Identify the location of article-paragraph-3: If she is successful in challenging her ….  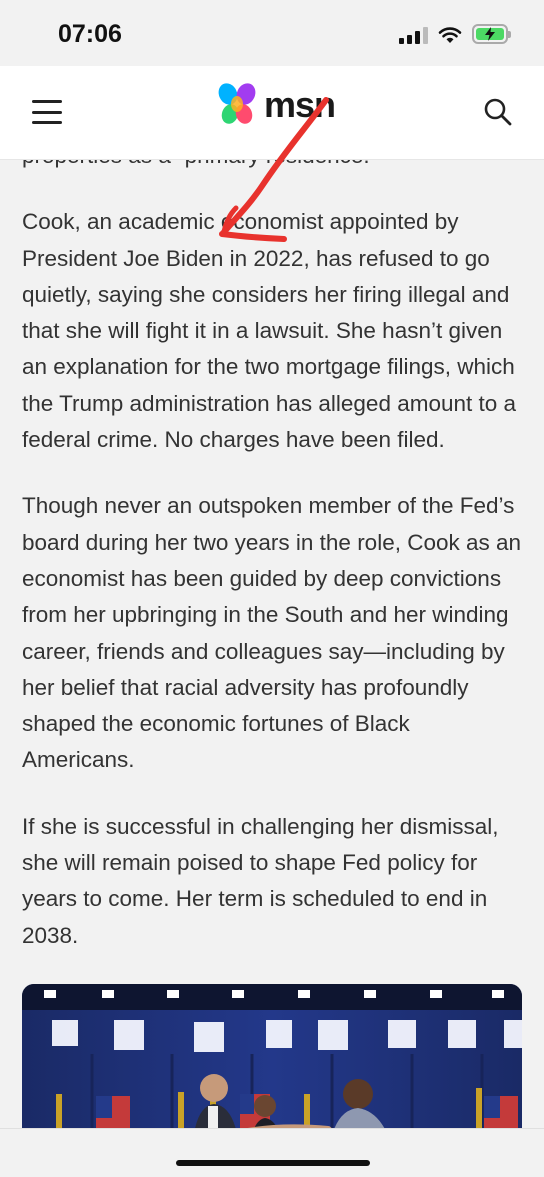
(260, 880).